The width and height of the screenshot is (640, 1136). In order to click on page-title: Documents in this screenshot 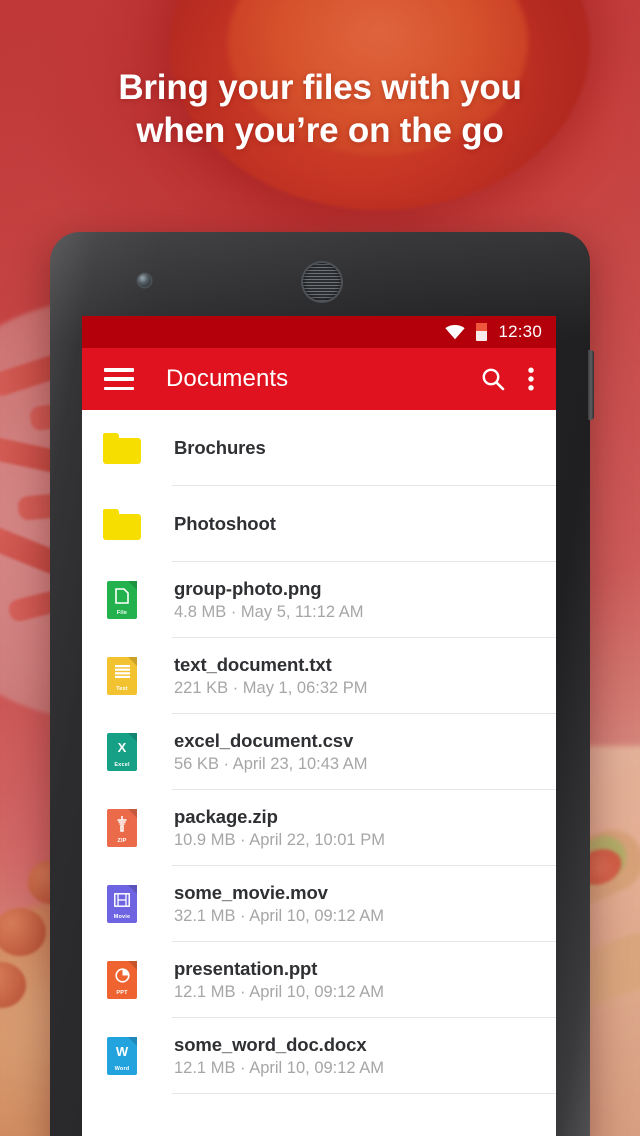, I will do `click(227, 378)`.